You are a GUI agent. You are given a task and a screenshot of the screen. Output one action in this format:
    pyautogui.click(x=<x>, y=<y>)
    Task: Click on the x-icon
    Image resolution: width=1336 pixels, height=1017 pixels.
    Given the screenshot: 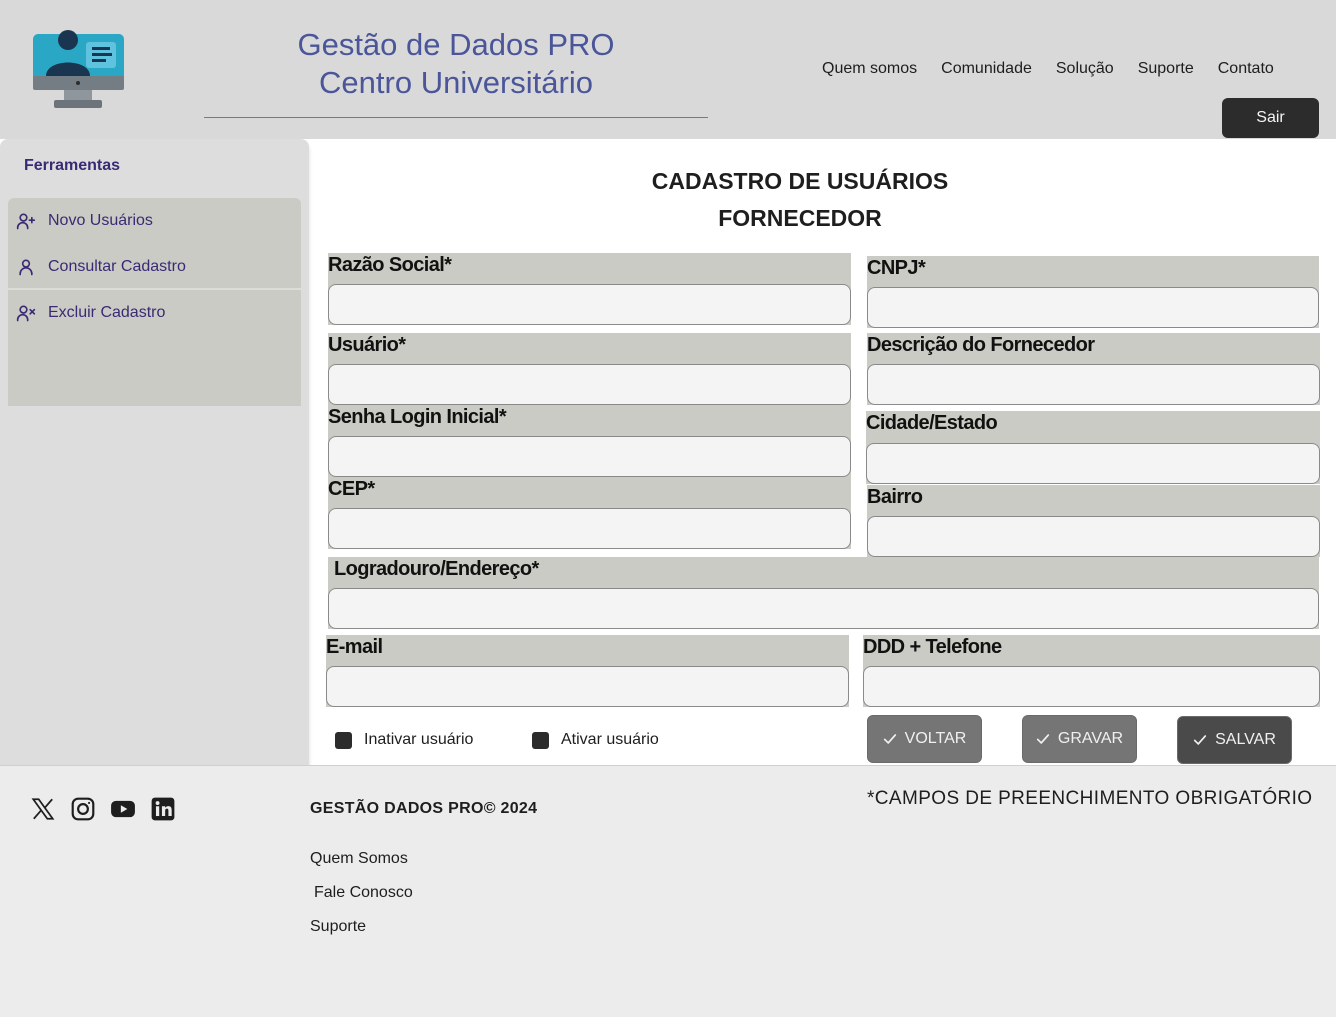 What is the action you would take?
    pyautogui.click(x=43, y=809)
    